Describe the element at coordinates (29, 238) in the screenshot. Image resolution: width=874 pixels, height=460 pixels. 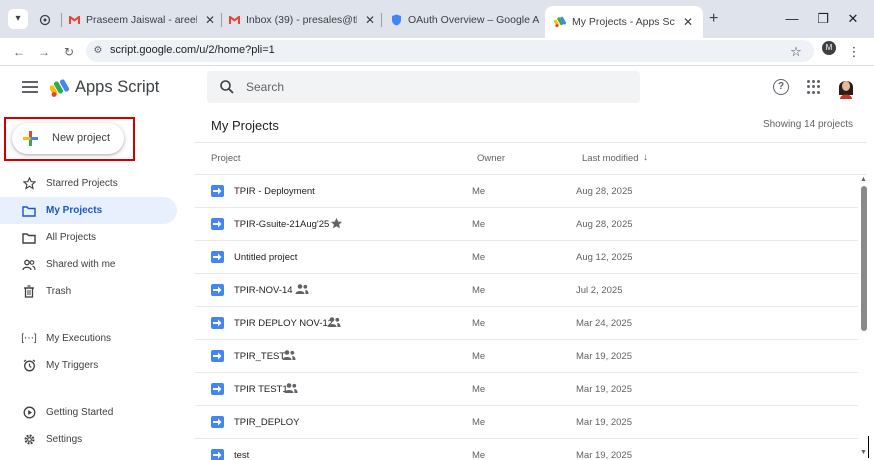
I see `folder-outline-icon` at that location.